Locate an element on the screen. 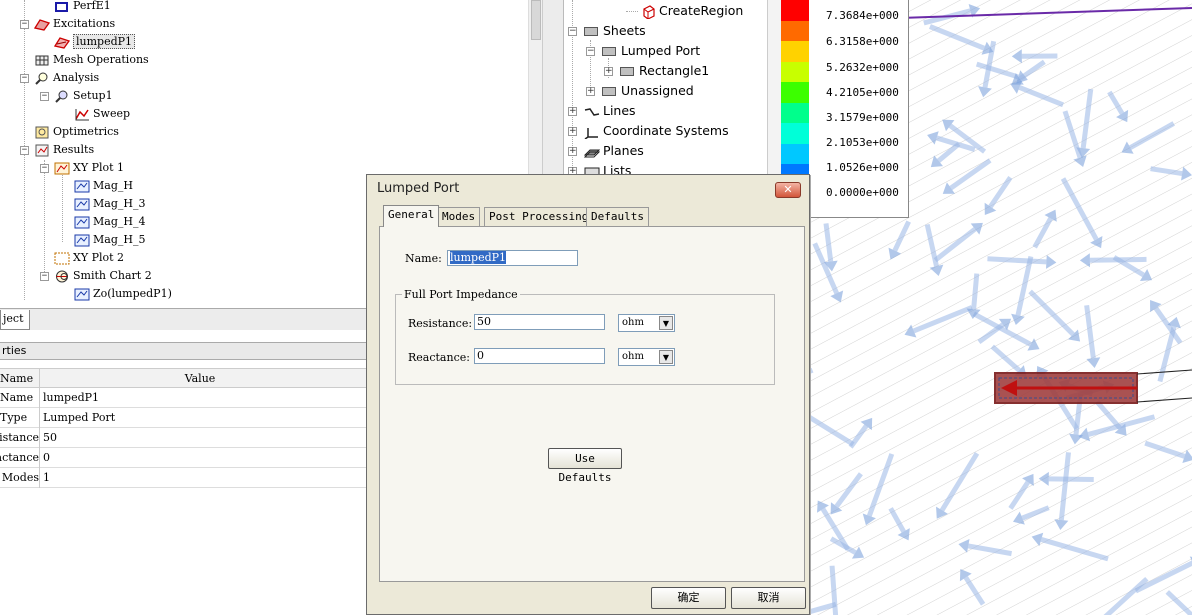 The image size is (1192, 615). results-icon is located at coordinates (42, 150).